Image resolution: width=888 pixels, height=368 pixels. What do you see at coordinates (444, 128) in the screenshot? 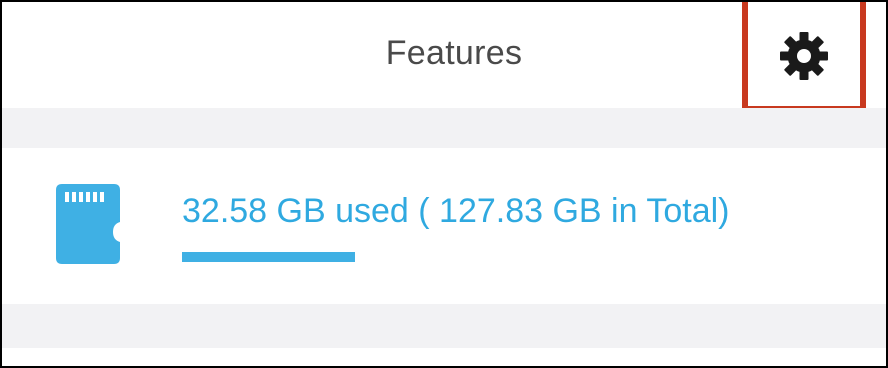
I see `section-spacer-top` at bounding box center [444, 128].